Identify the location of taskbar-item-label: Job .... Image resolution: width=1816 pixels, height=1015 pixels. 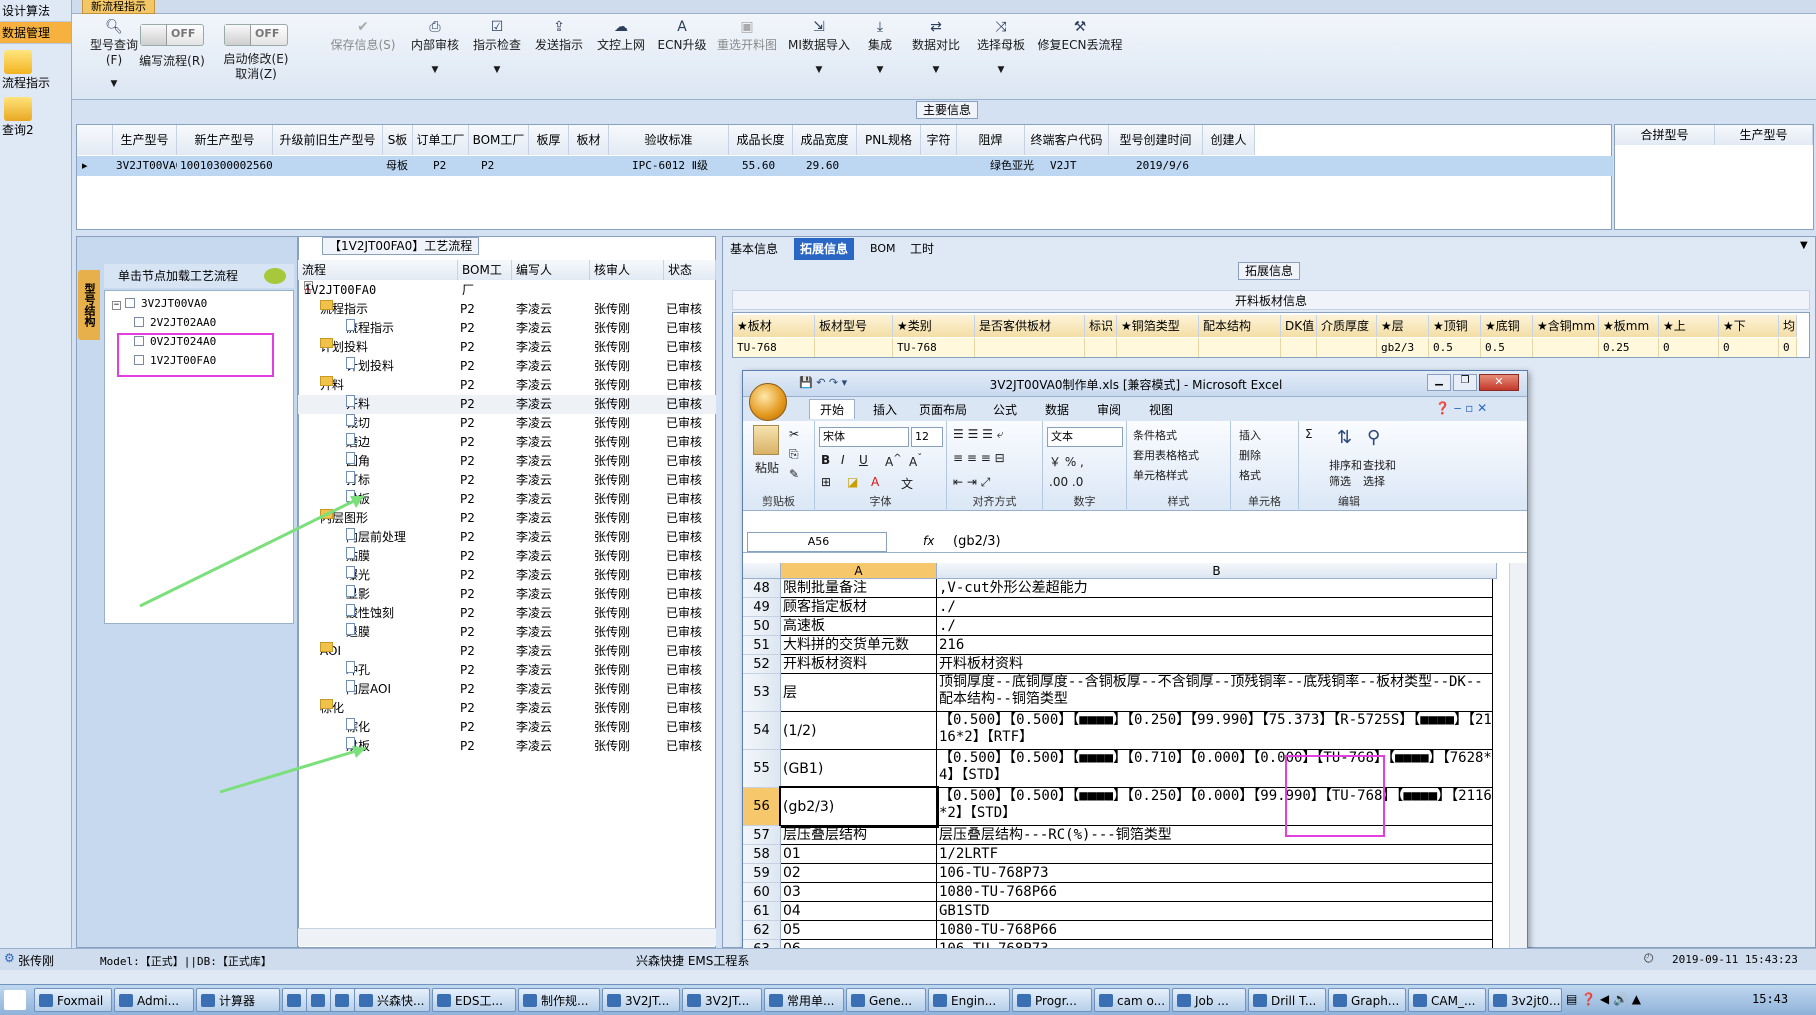
(1212, 1001).